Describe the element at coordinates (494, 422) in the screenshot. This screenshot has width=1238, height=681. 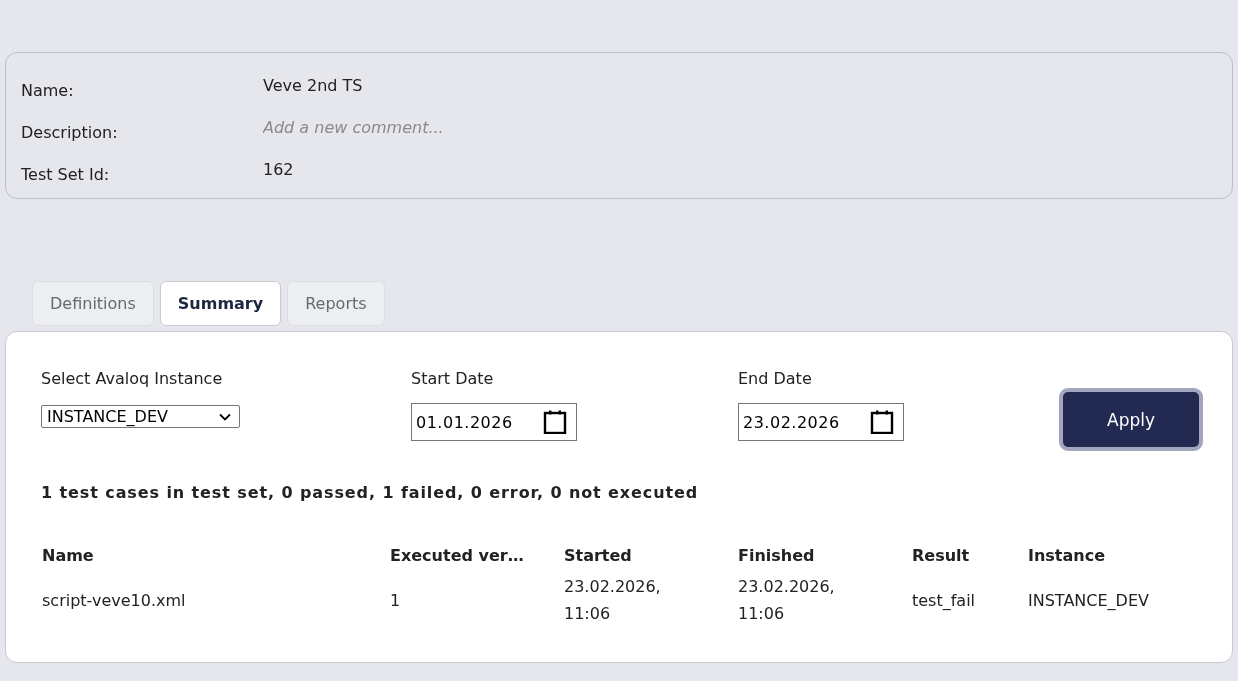
I see `start-date-field: 01.01.2026` at that location.